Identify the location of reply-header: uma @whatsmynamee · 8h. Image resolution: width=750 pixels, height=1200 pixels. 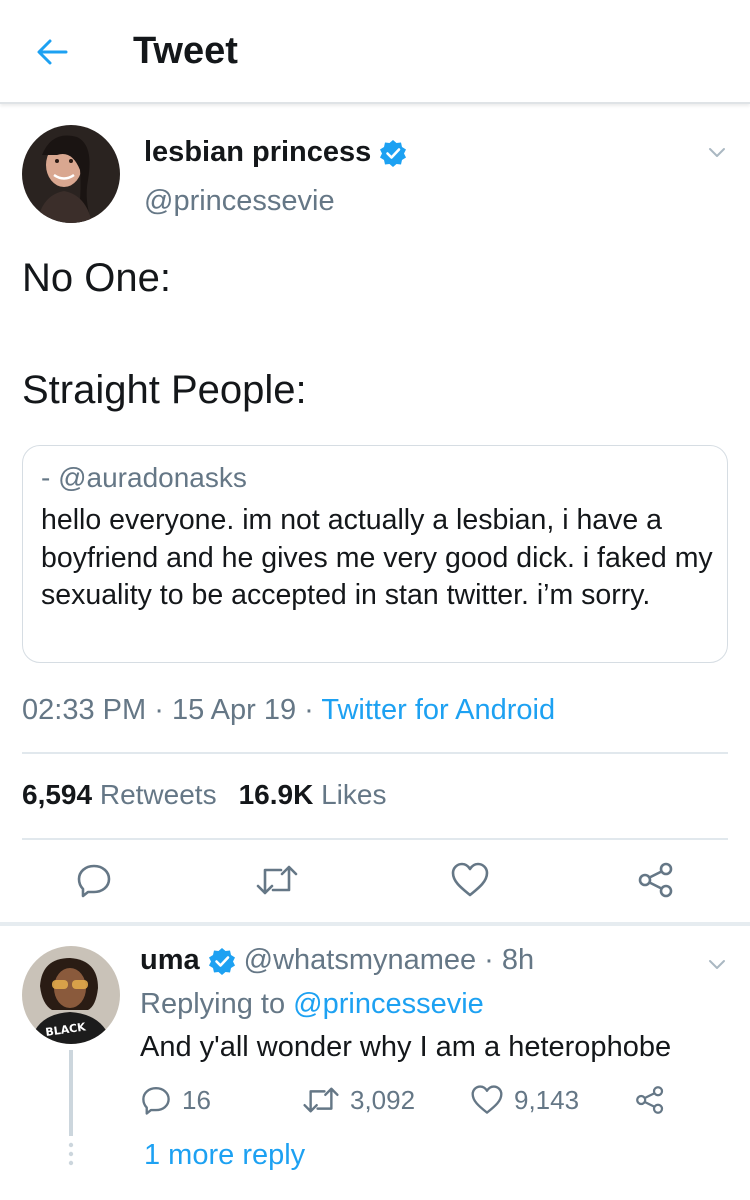
(337, 960).